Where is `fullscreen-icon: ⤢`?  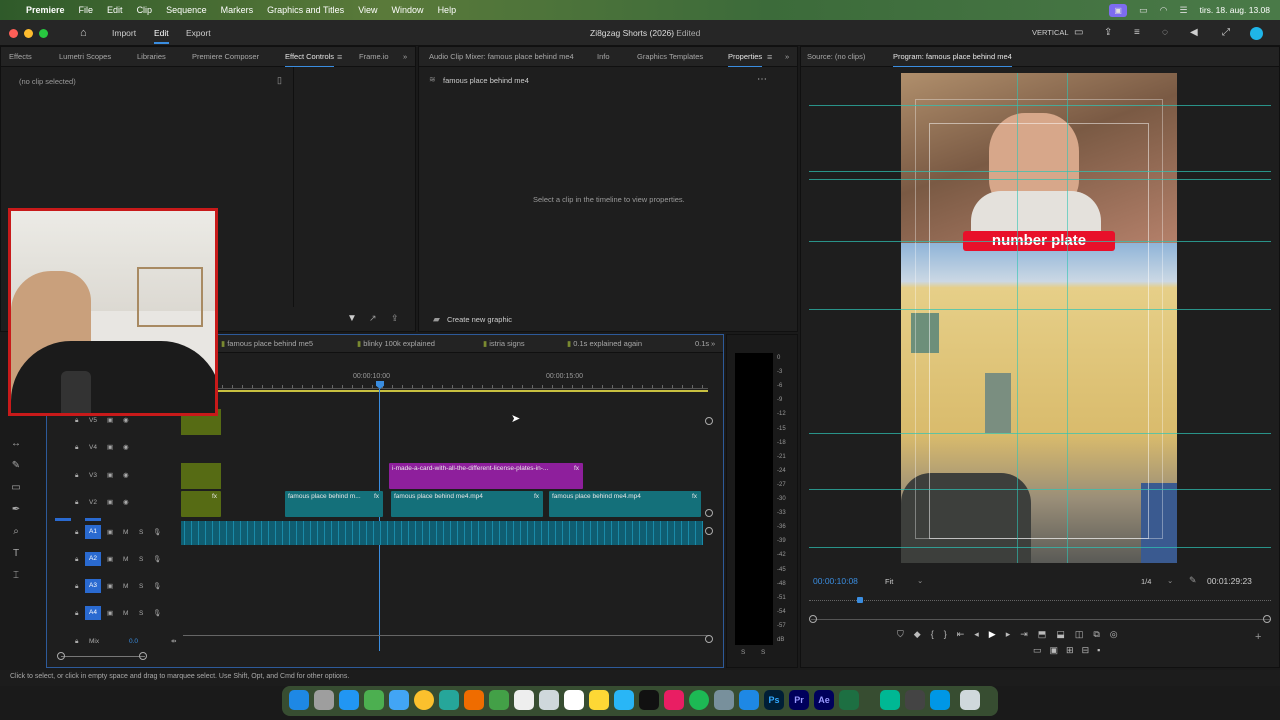 fullscreen-icon: ⤢ is located at coordinates (1226, 33).